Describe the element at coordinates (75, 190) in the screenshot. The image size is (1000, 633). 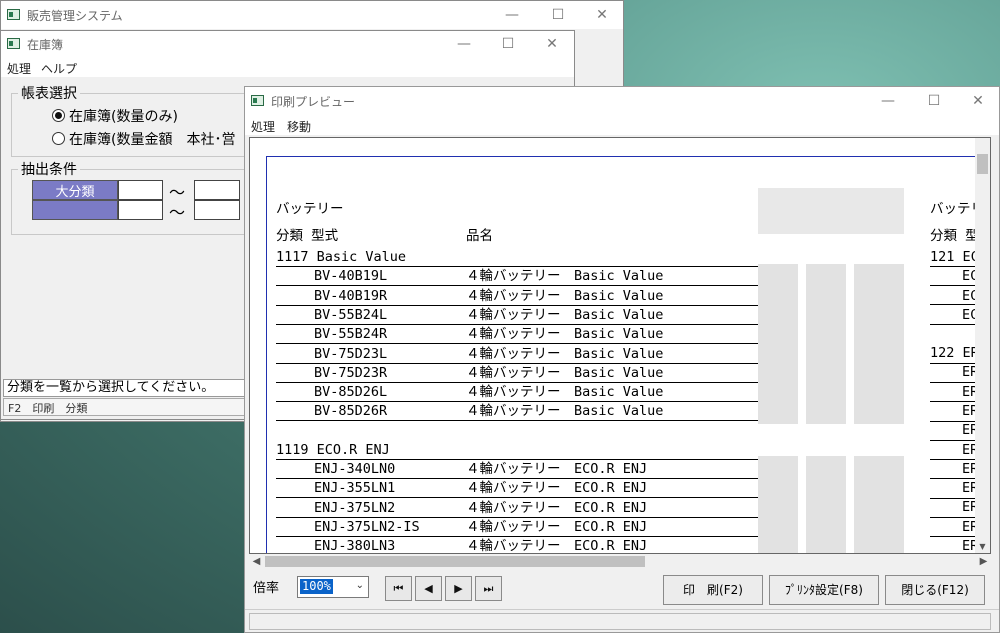
I see `category-label: 大分類` at that location.